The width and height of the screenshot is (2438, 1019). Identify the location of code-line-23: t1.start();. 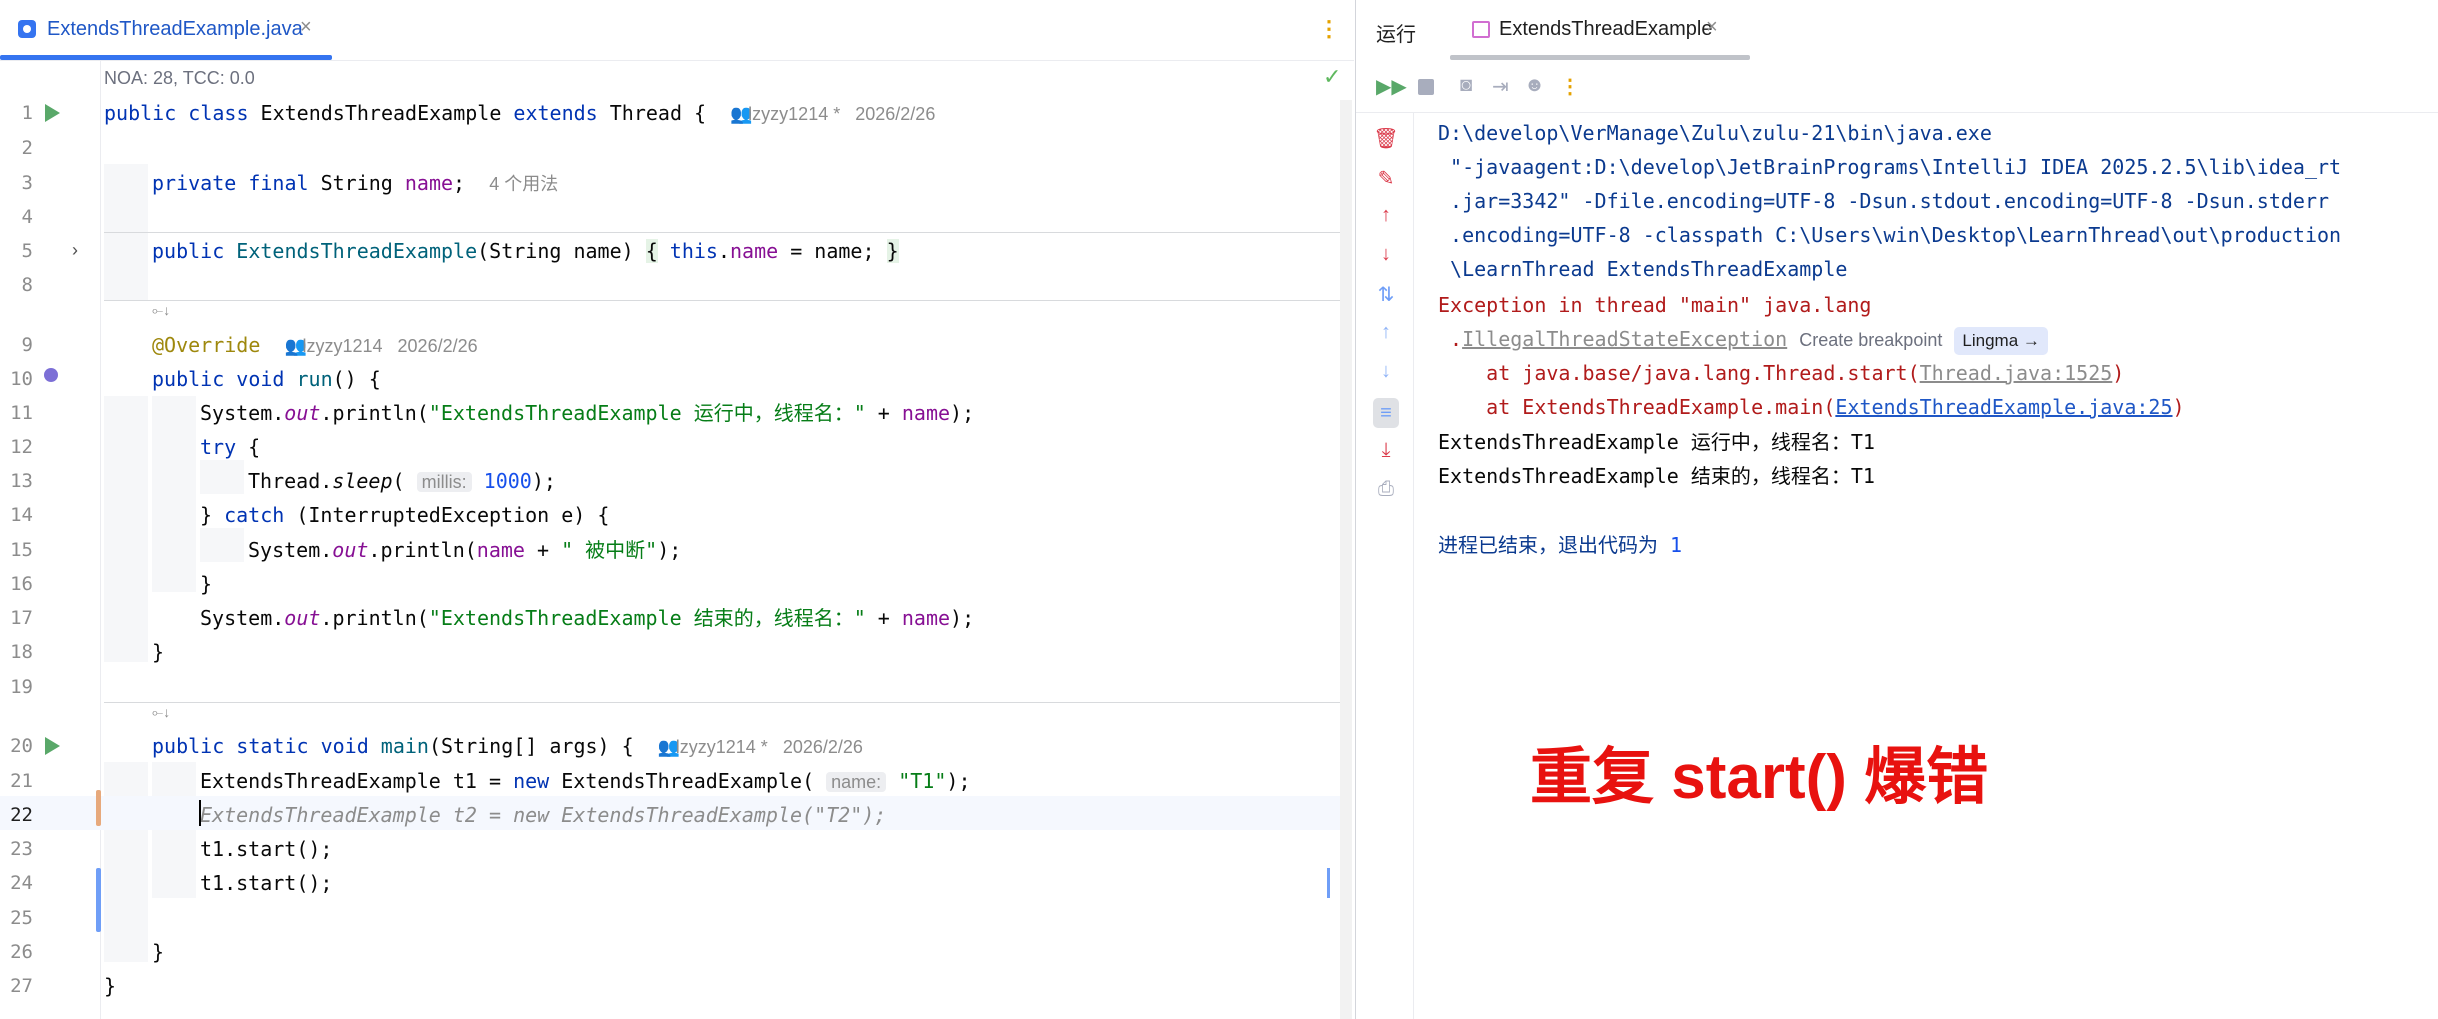
(266, 849).